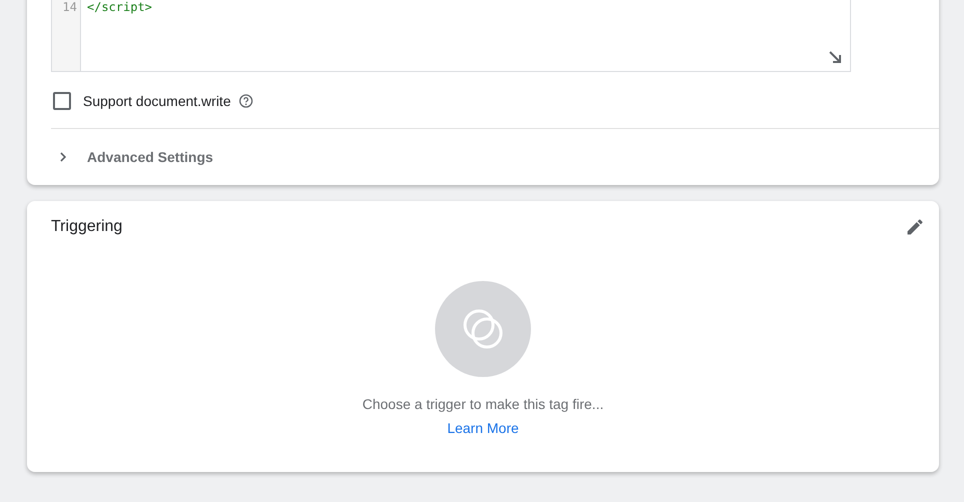 This screenshot has height=502, width=964. Describe the element at coordinates (157, 101) in the screenshot. I see `checkbox-label: Support document.write` at that location.